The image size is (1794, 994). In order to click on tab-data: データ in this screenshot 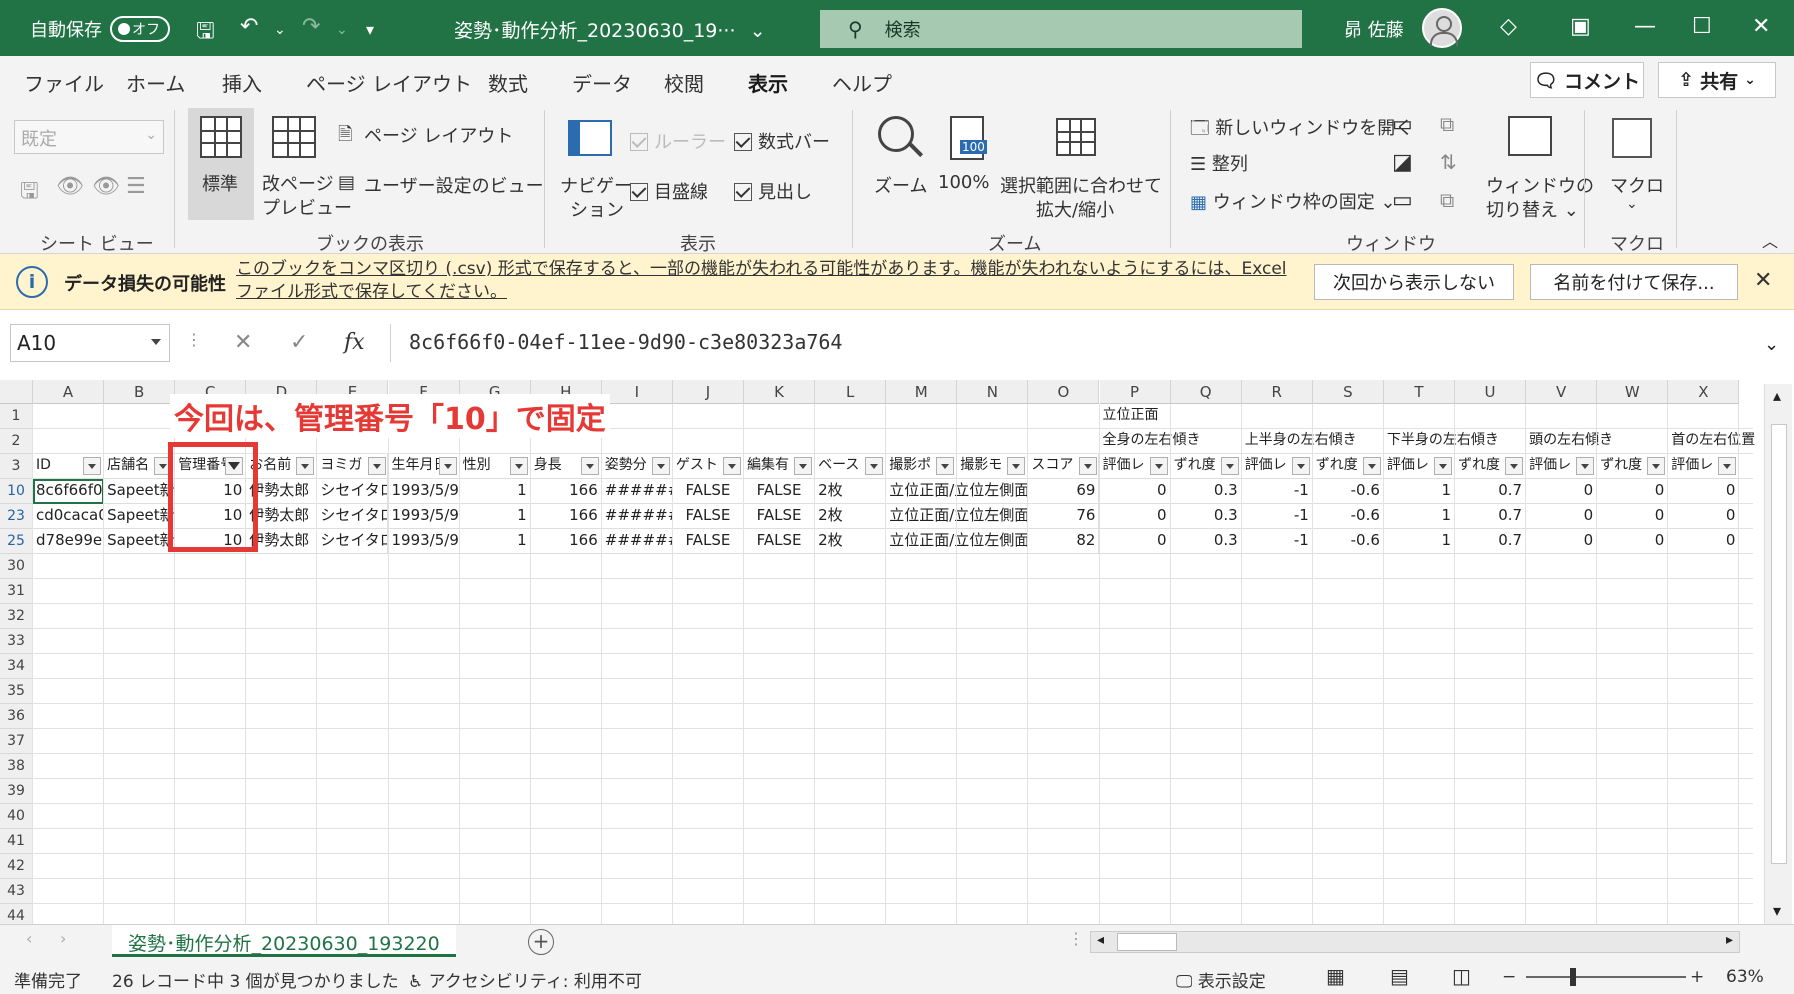, I will do `click(602, 82)`.